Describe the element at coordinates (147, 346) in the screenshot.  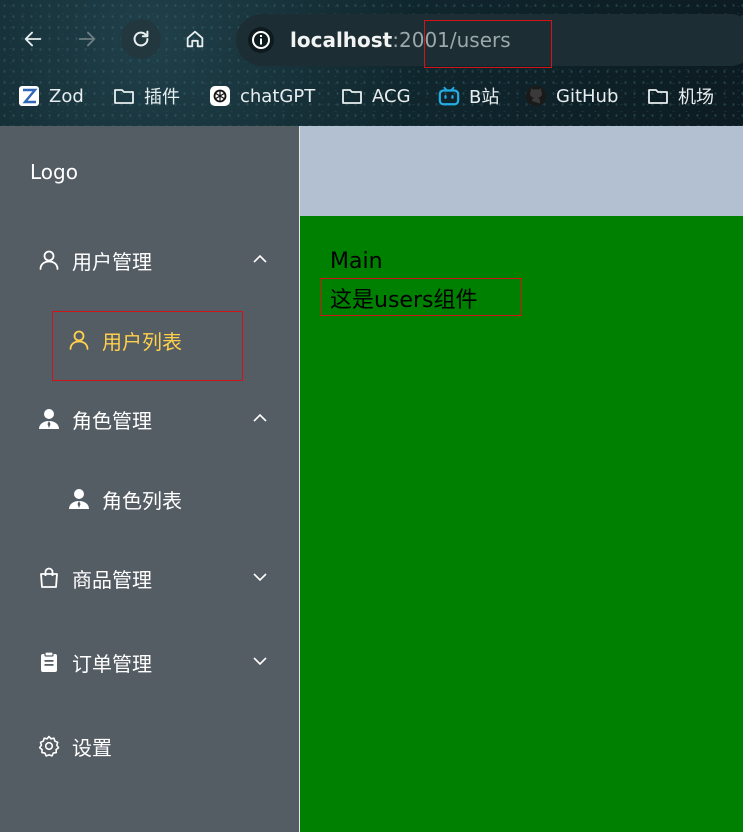
I see `active-item-highlight-box` at that location.